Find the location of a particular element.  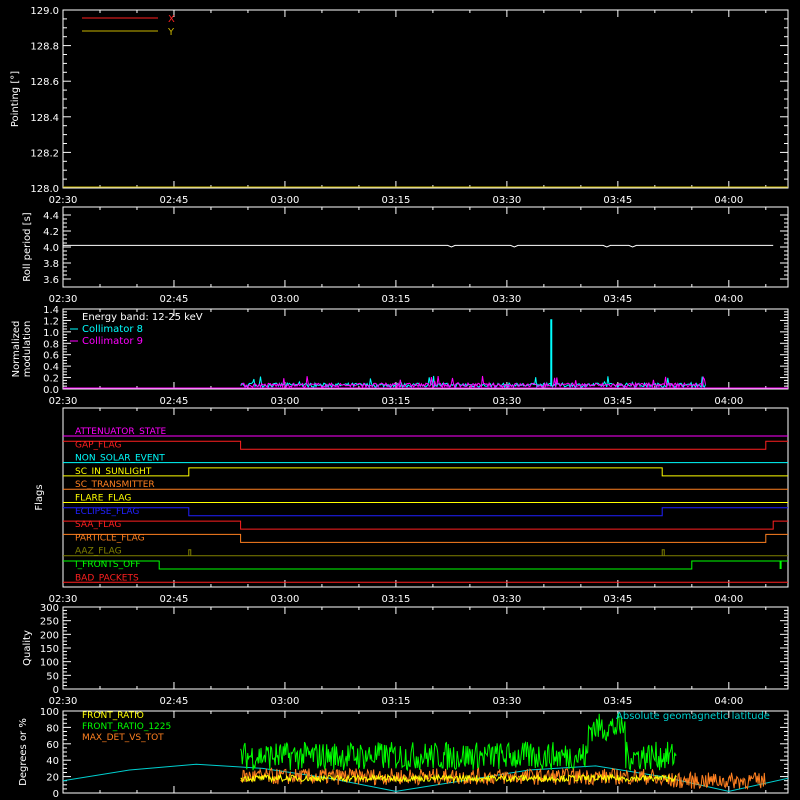

y-tick-label: 0.6 is located at coordinates (51, 356).